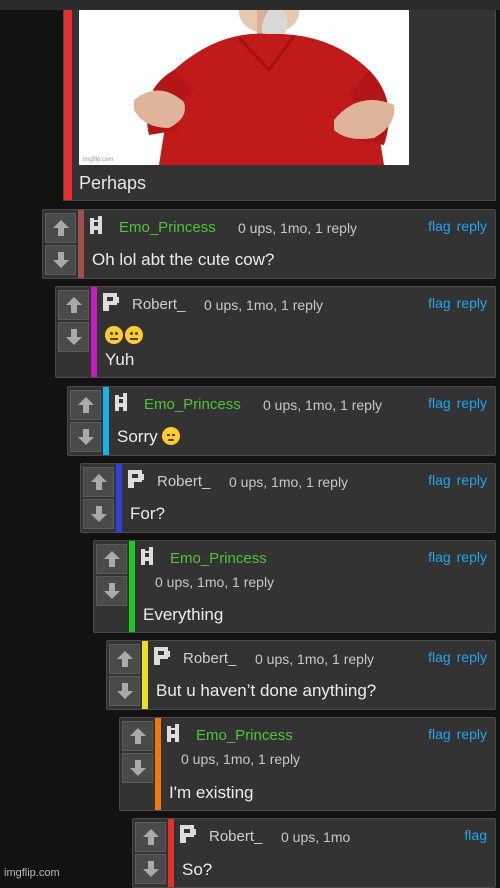 This screenshot has width=500, height=888. I want to click on top-bar, so click(250, 5).